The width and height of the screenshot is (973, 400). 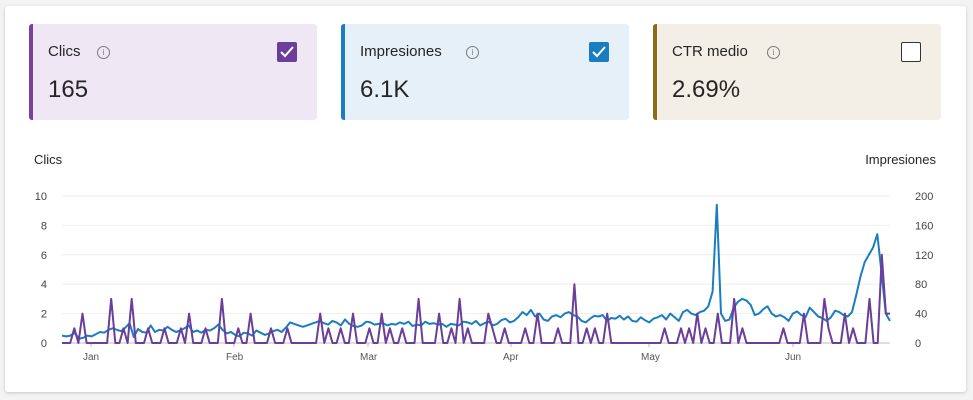 I want to click on left-tick-label: 10, so click(x=41, y=197).